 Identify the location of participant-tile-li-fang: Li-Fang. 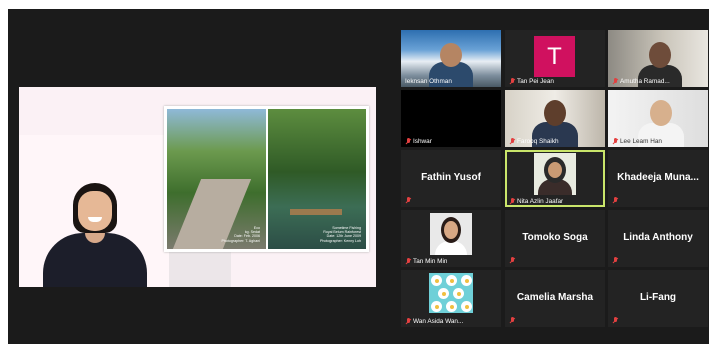
(658, 298).